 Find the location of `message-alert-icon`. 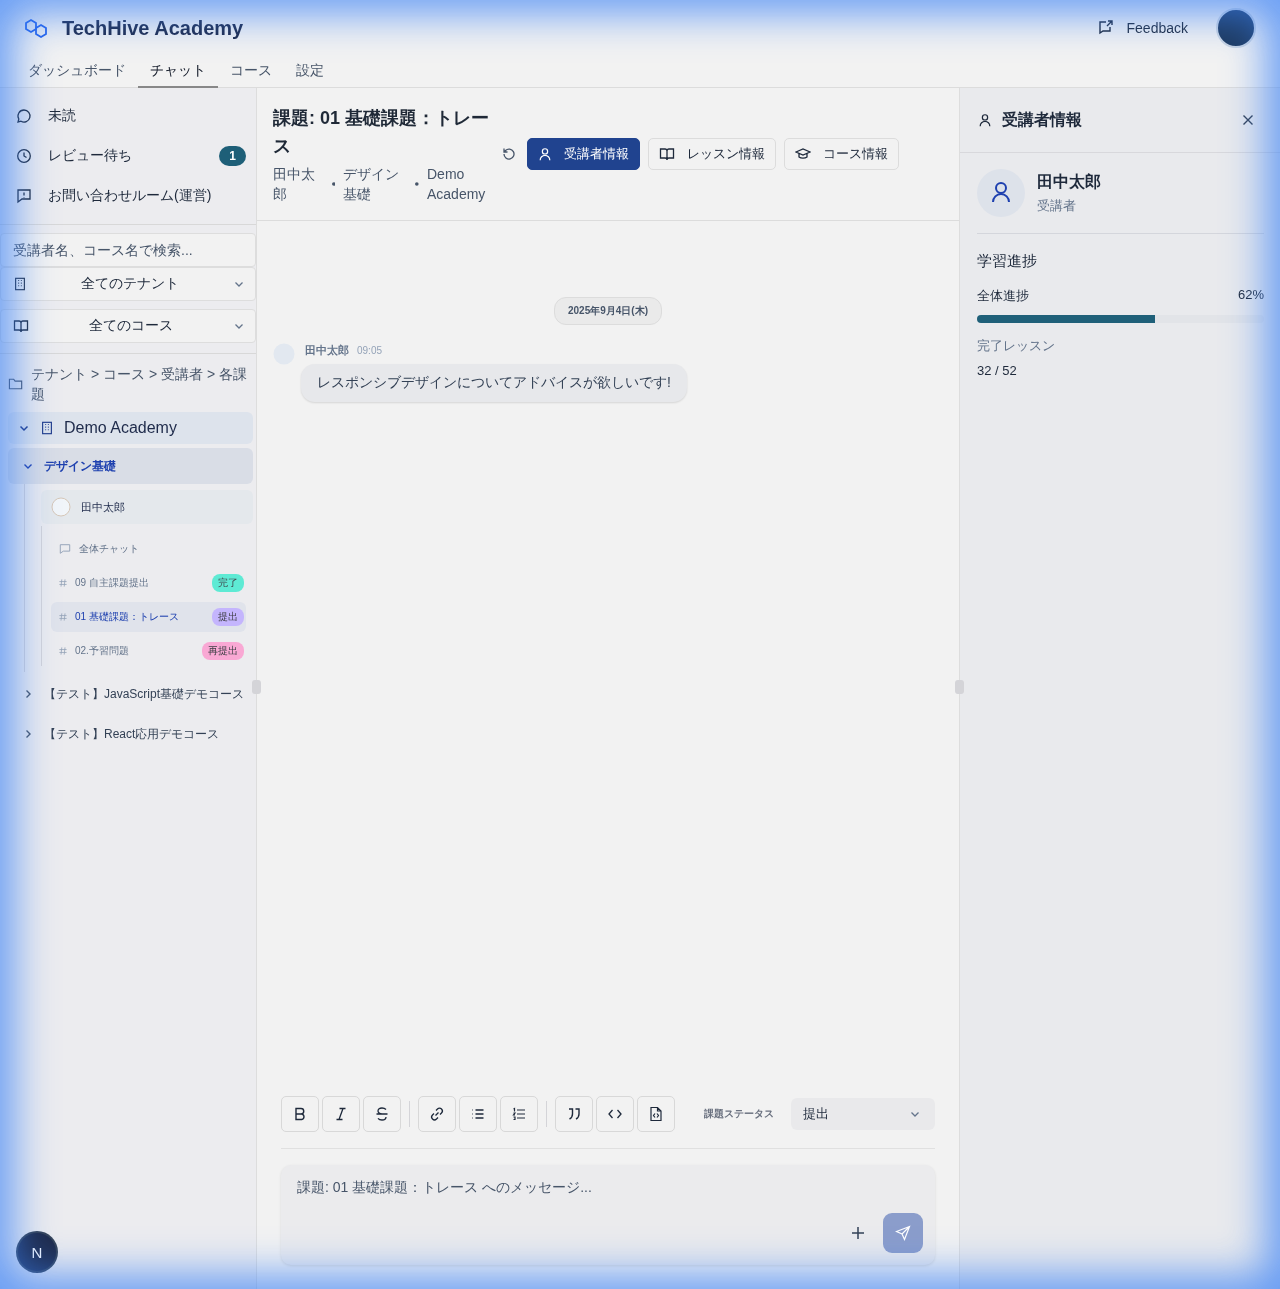

message-alert-icon is located at coordinates (24, 196).